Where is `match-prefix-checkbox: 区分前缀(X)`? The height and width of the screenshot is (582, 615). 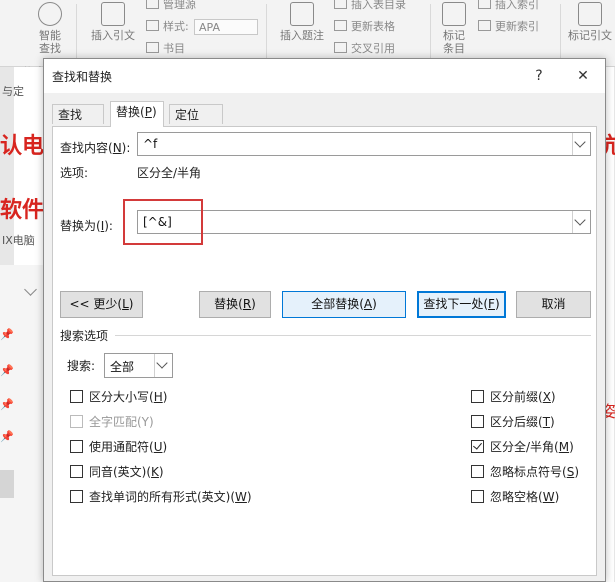 match-prefix-checkbox: 区分前缀(X) is located at coordinates (513, 396).